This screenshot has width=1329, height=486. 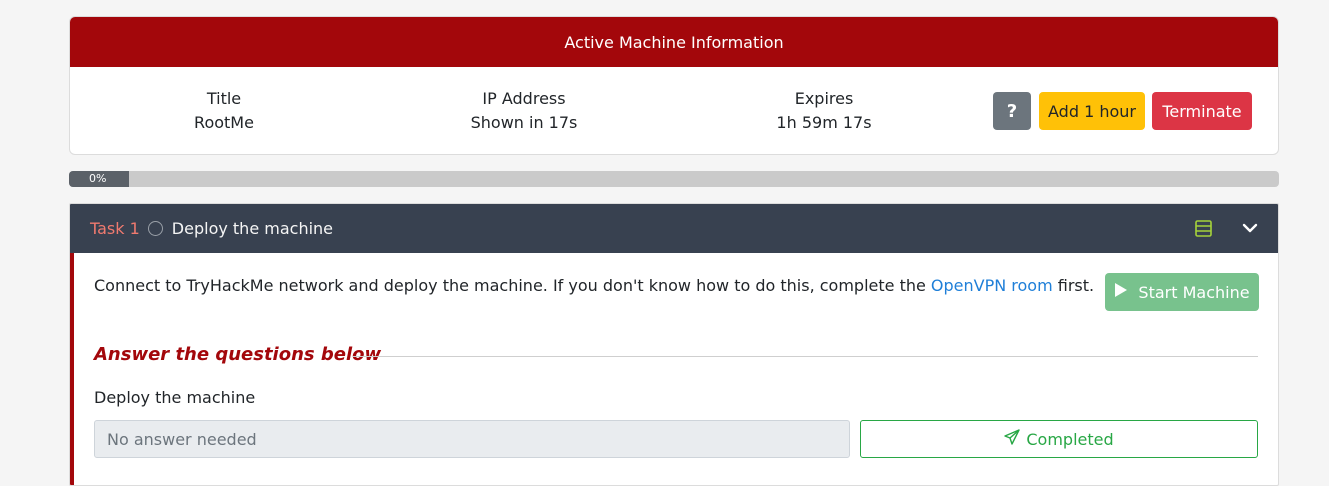 What do you see at coordinates (1202, 111) in the screenshot?
I see `terminate-button: Terminate` at bounding box center [1202, 111].